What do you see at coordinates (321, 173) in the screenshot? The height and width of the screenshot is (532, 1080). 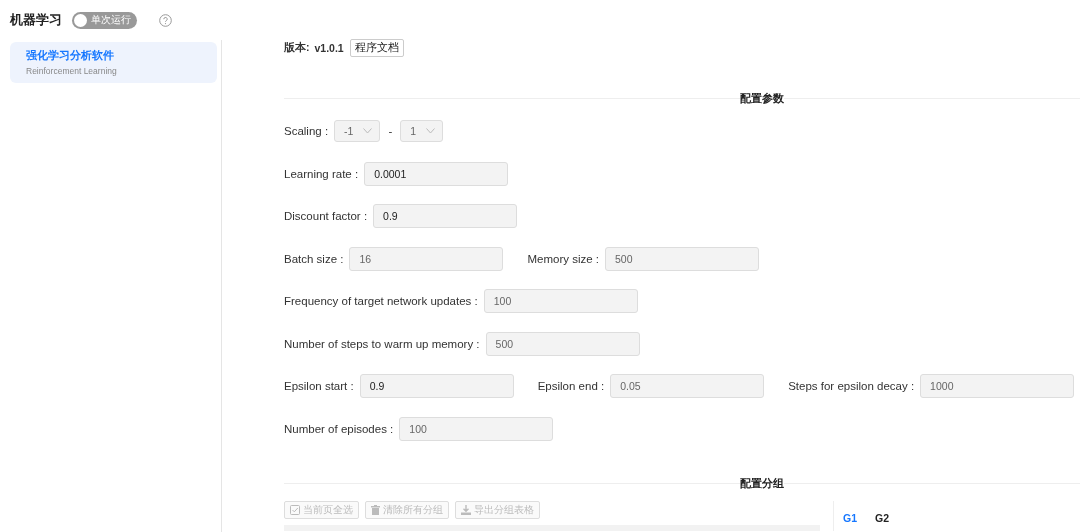 I see `field-label: Learning rate :` at bounding box center [321, 173].